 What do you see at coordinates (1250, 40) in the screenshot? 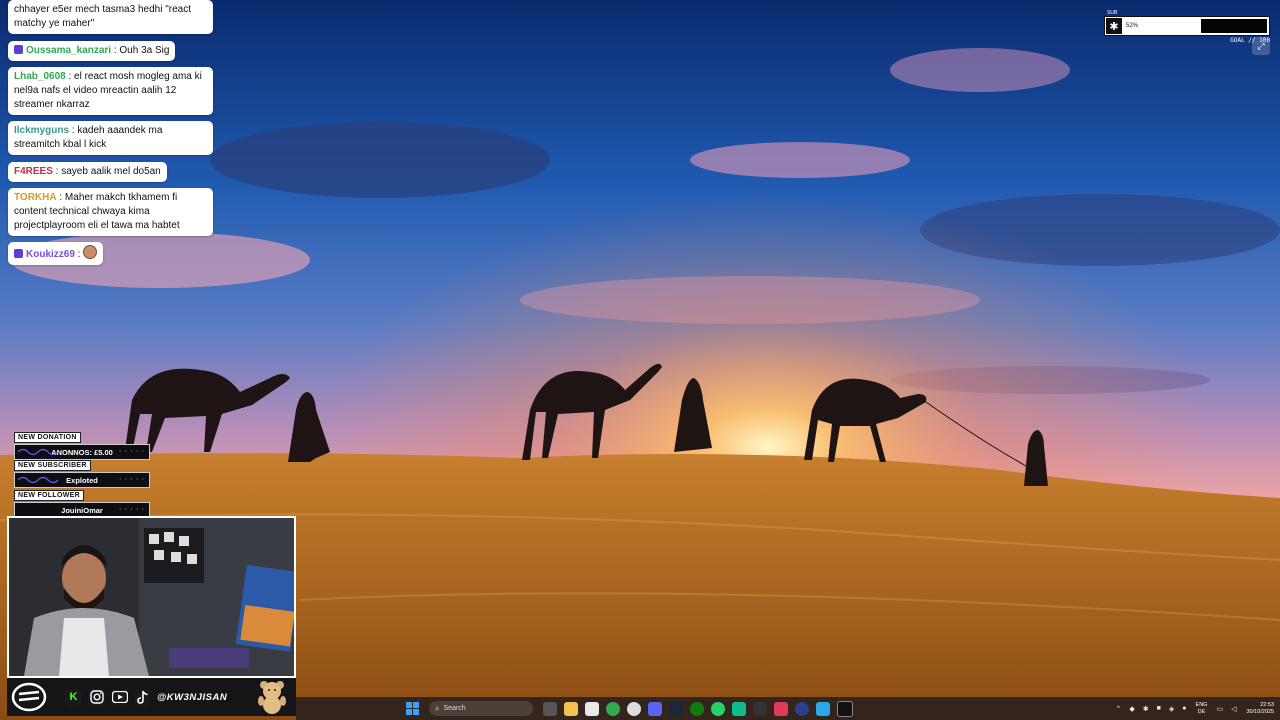
I see `goal-text: GOAL // 100` at bounding box center [1250, 40].